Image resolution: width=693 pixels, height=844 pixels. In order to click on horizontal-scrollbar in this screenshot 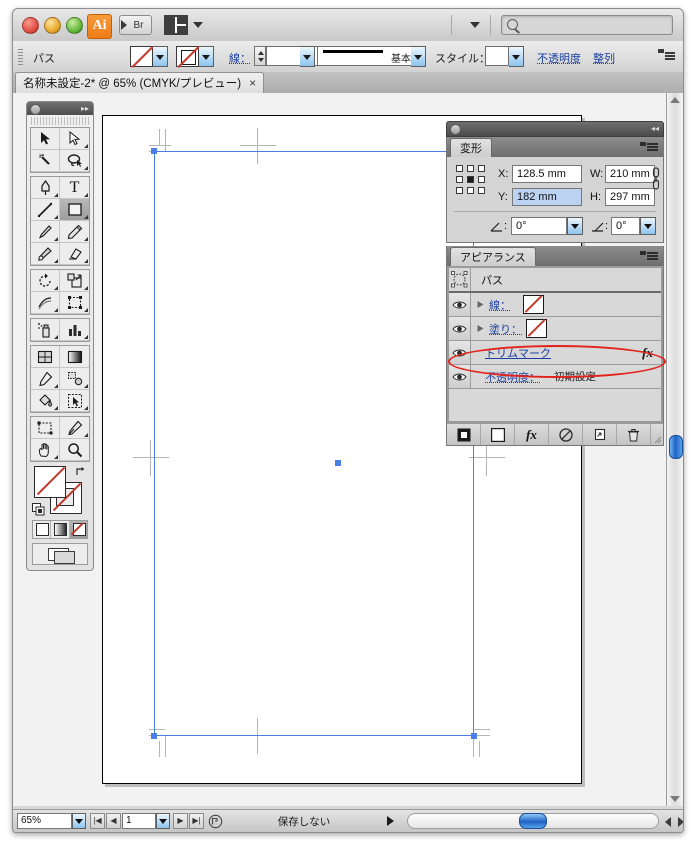, I will do `click(533, 821)`.